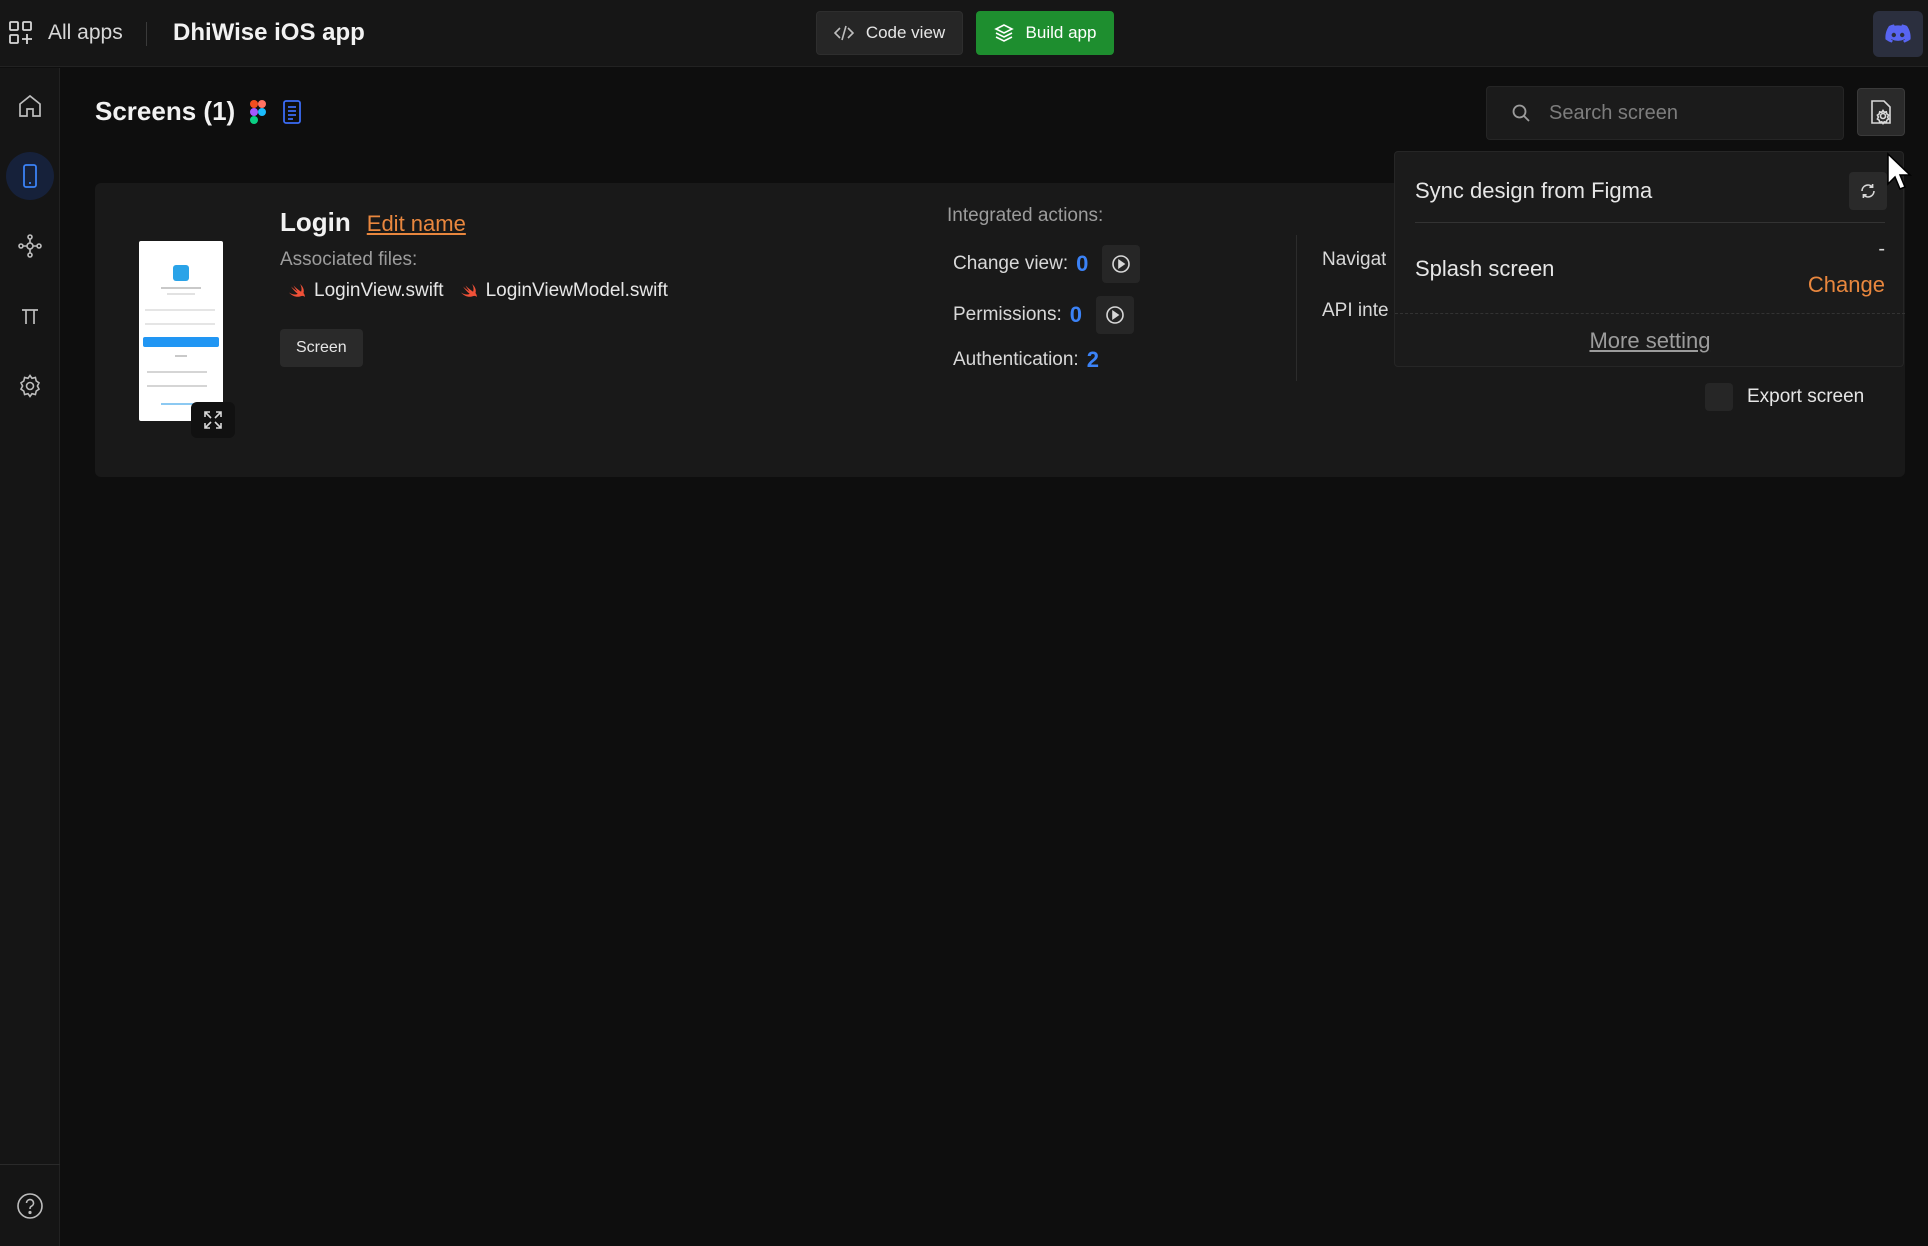  I want to click on help-icon, so click(30, 1206).